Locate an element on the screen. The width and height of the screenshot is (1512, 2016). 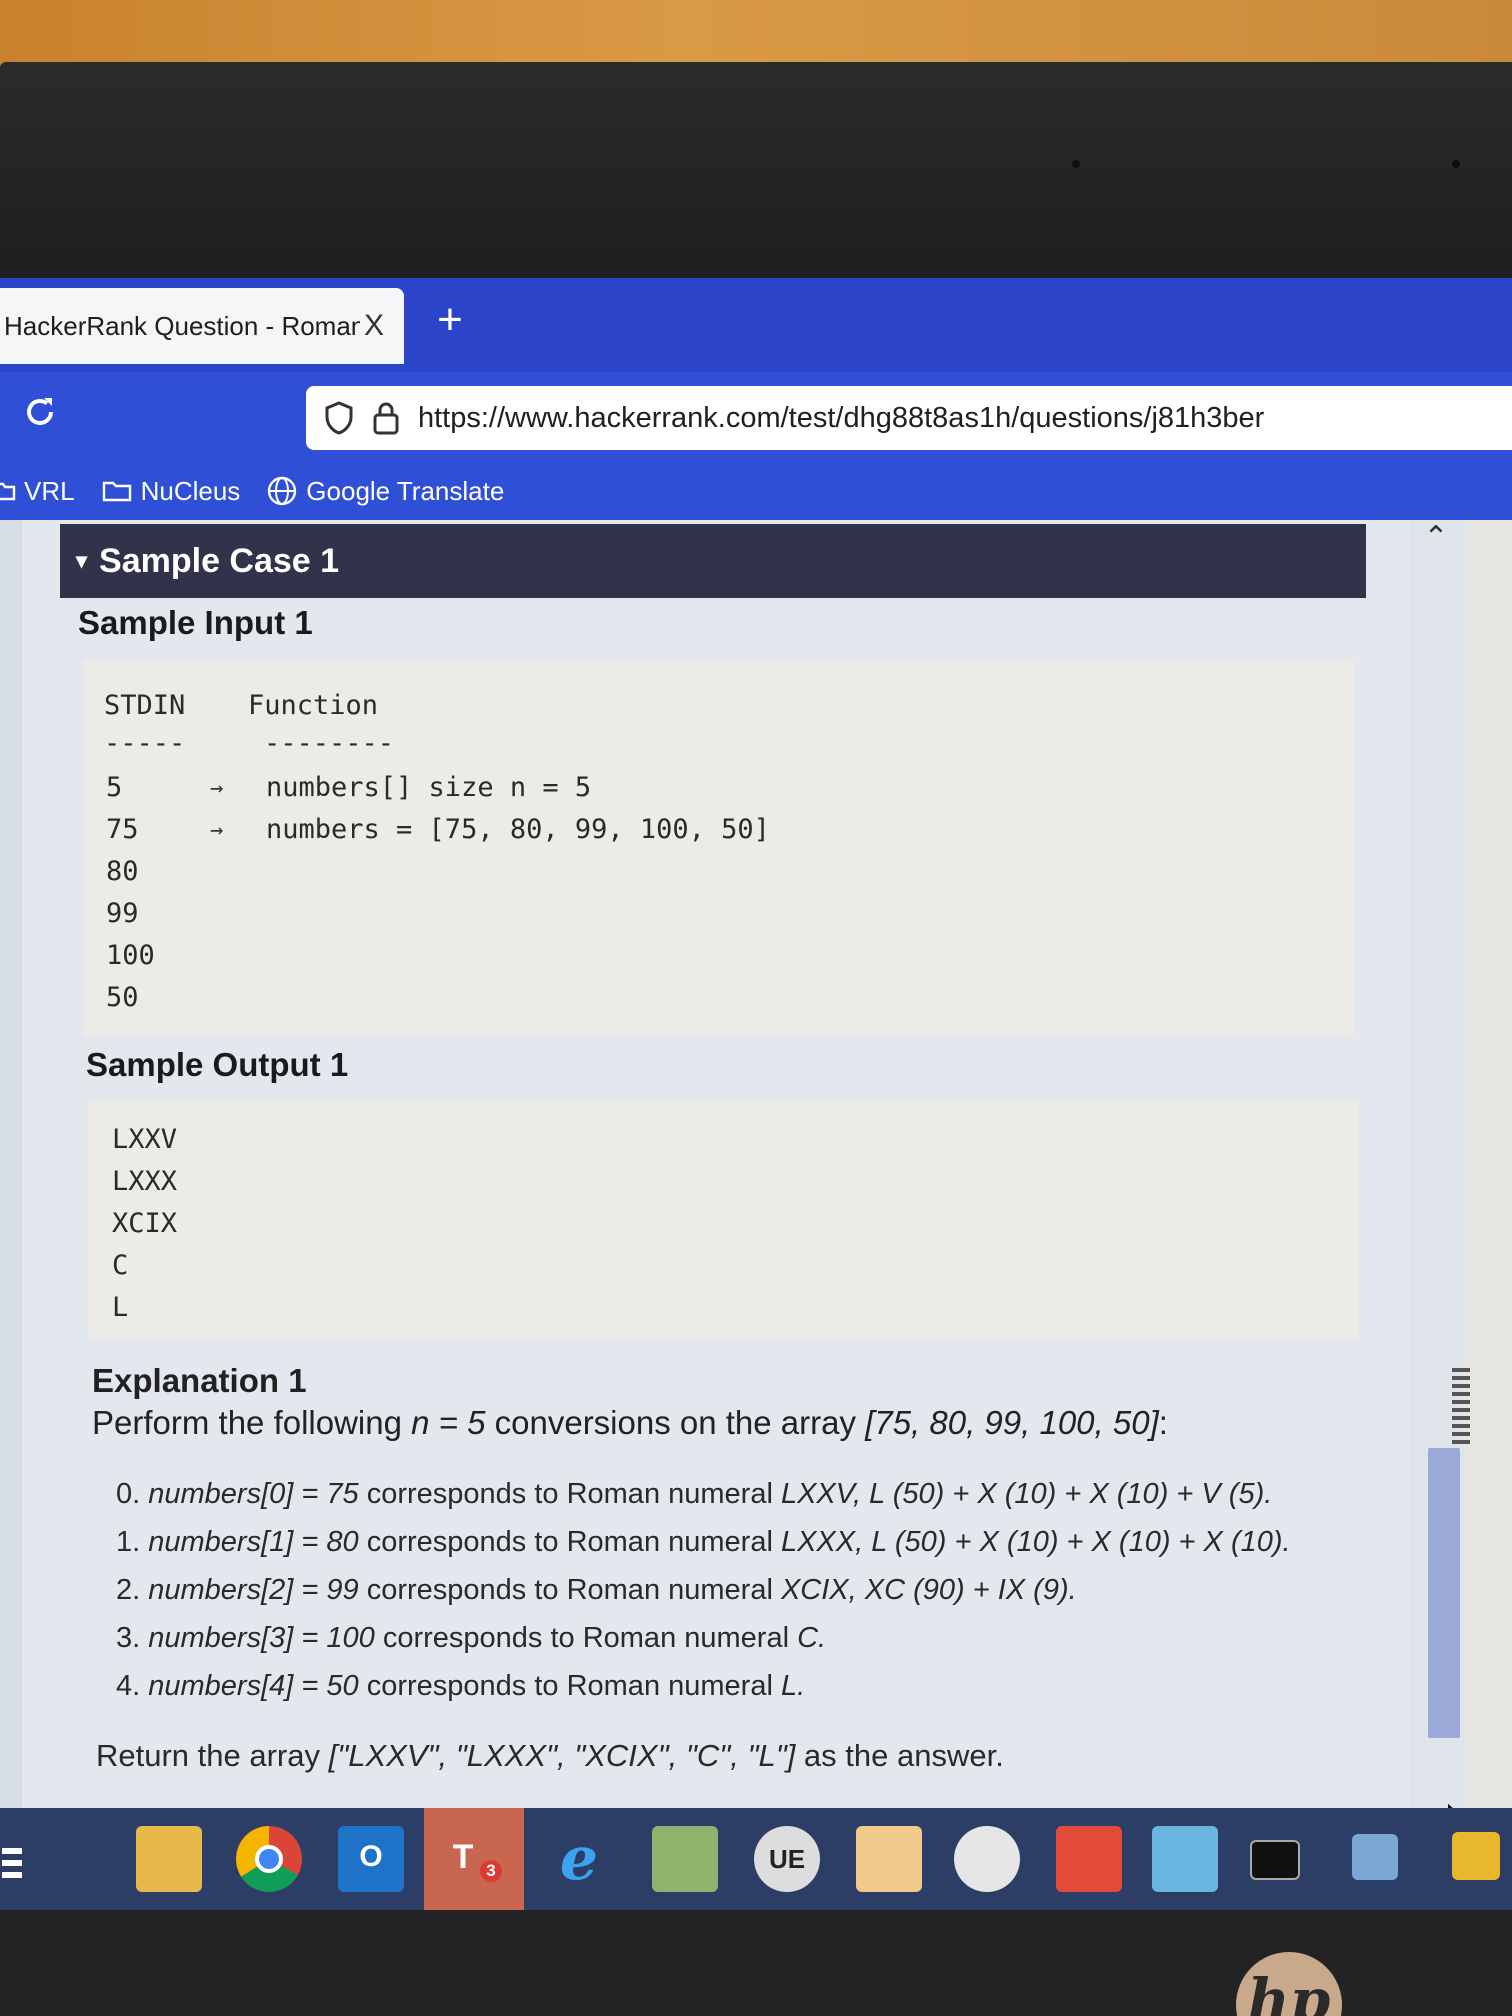
file-explorer-icon is located at coordinates (169, 1859).